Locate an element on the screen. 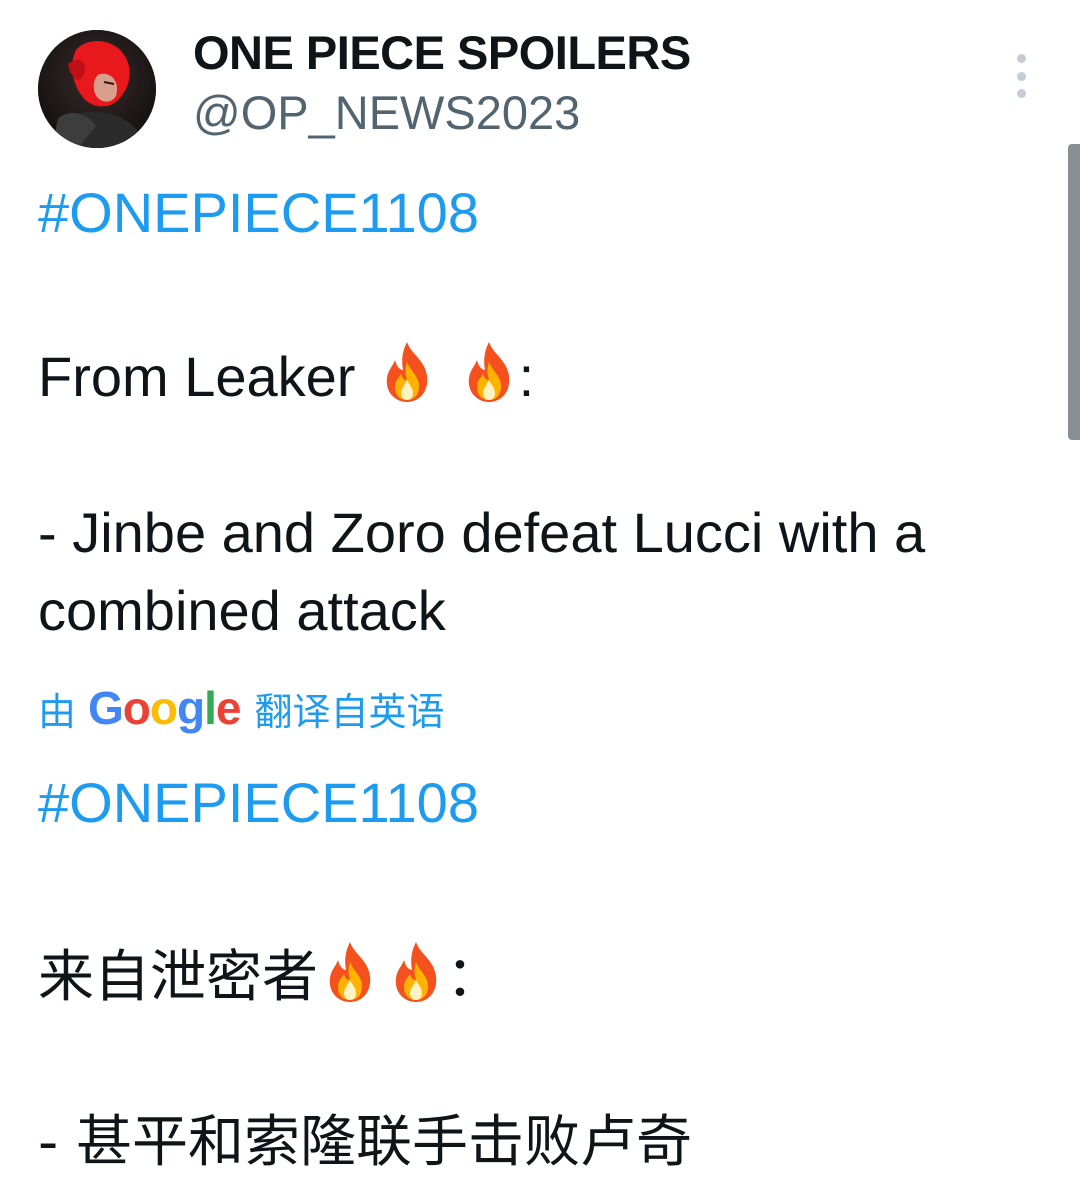 The width and height of the screenshot is (1080, 1188). tweet-hashtag-line: #ONEPIECE1108 is located at coordinates (258, 213).